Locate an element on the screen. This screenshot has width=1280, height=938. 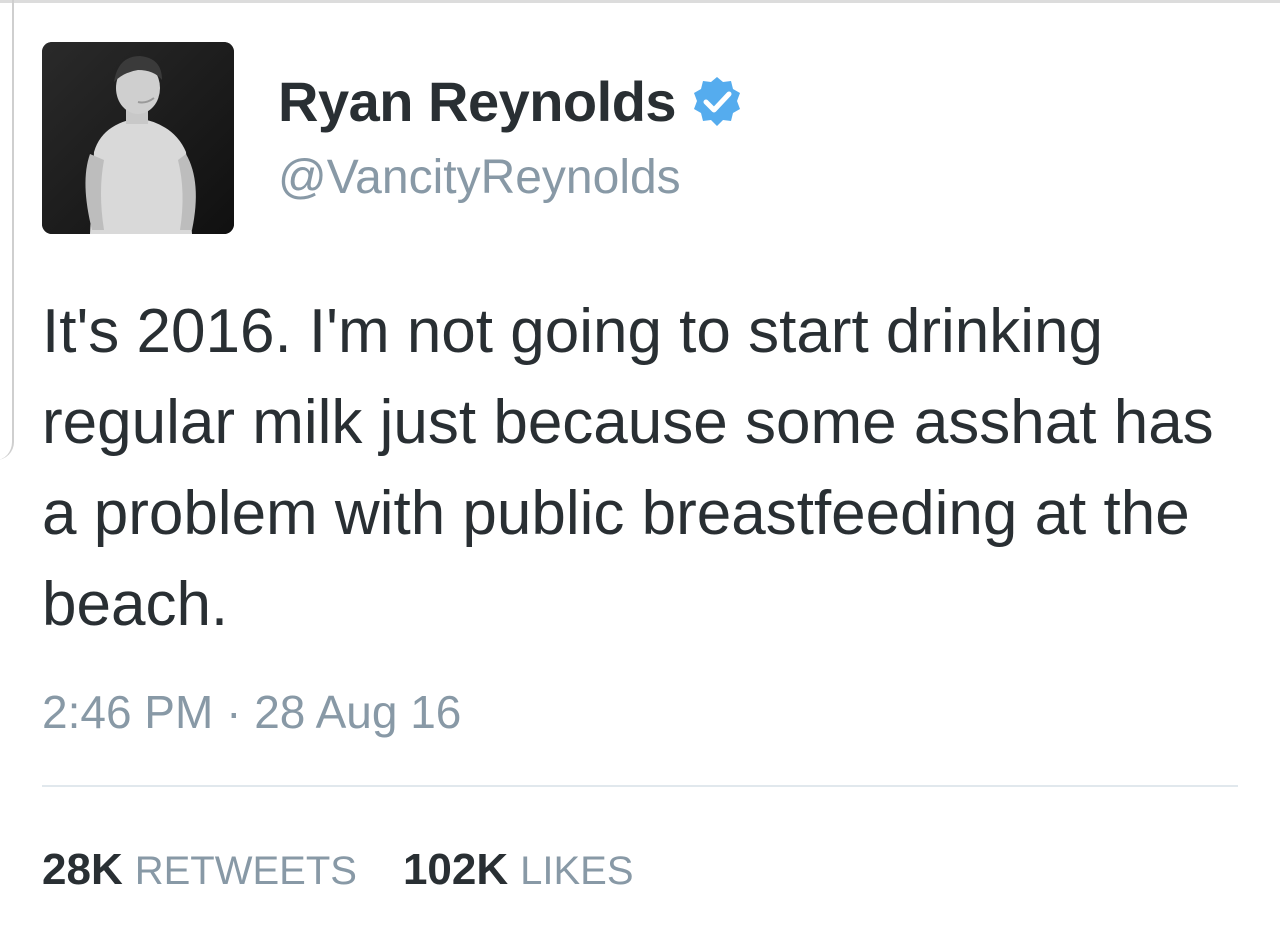
avatar-photo is located at coordinates (138, 138).